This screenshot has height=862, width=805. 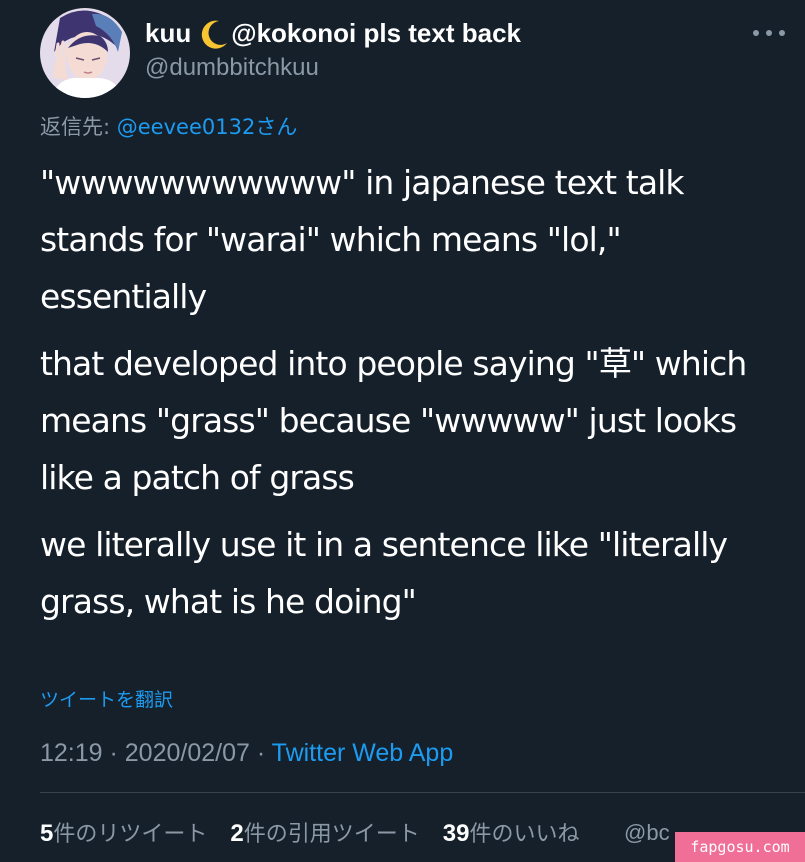 I want to click on display-name: kuu @kokonoi pls text back, so click(x=333, y=33).